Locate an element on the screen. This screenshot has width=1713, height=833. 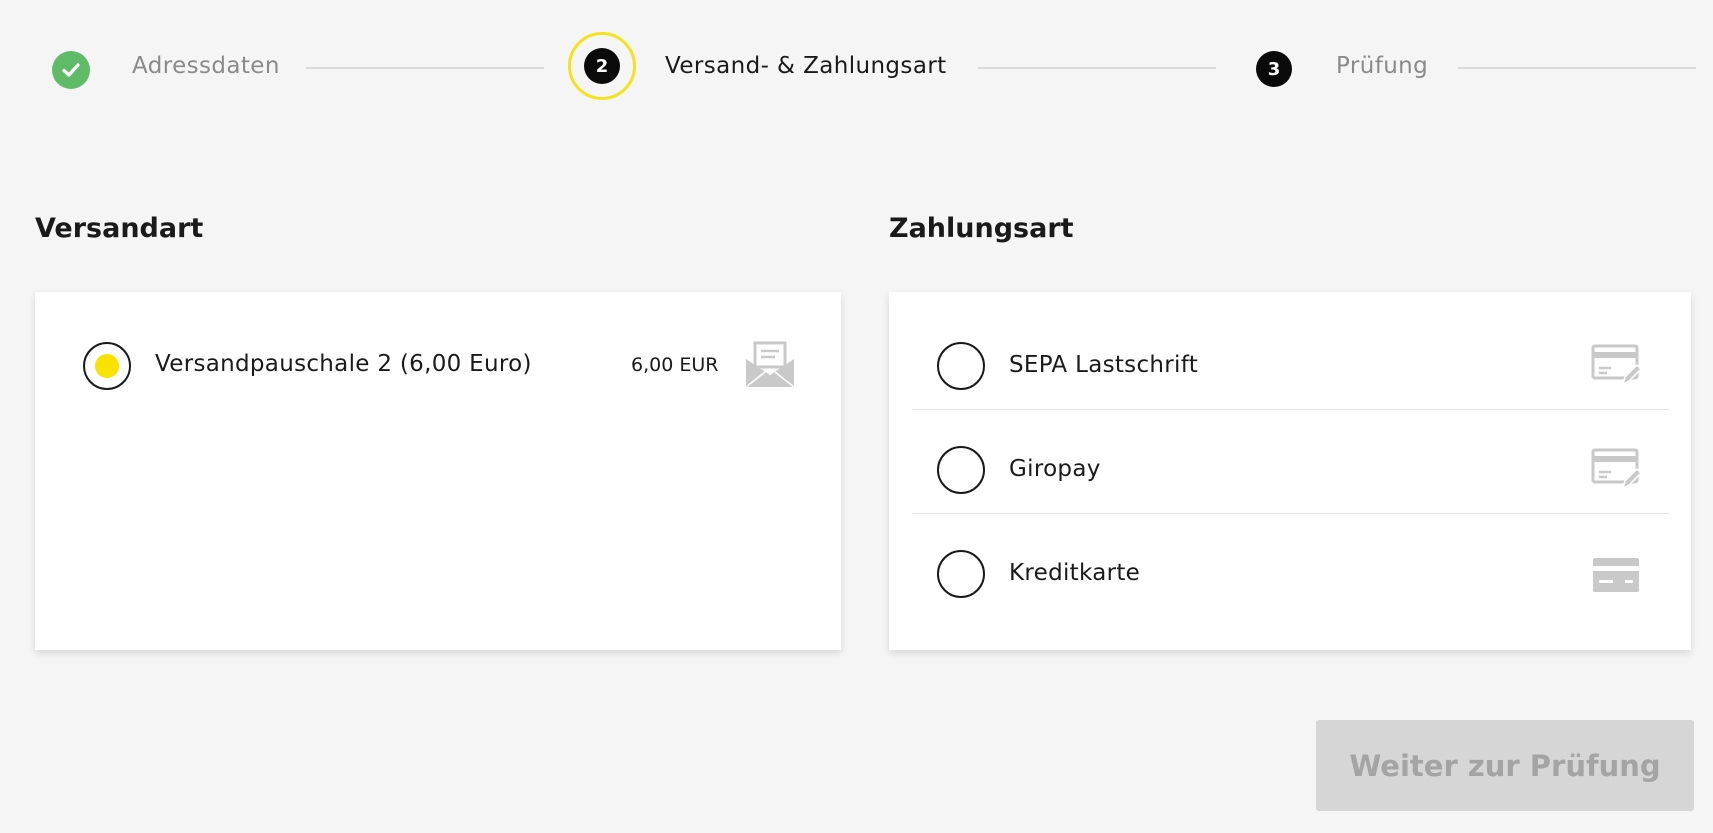
step-3-number: 3 is located at coordinates (1274, 69).